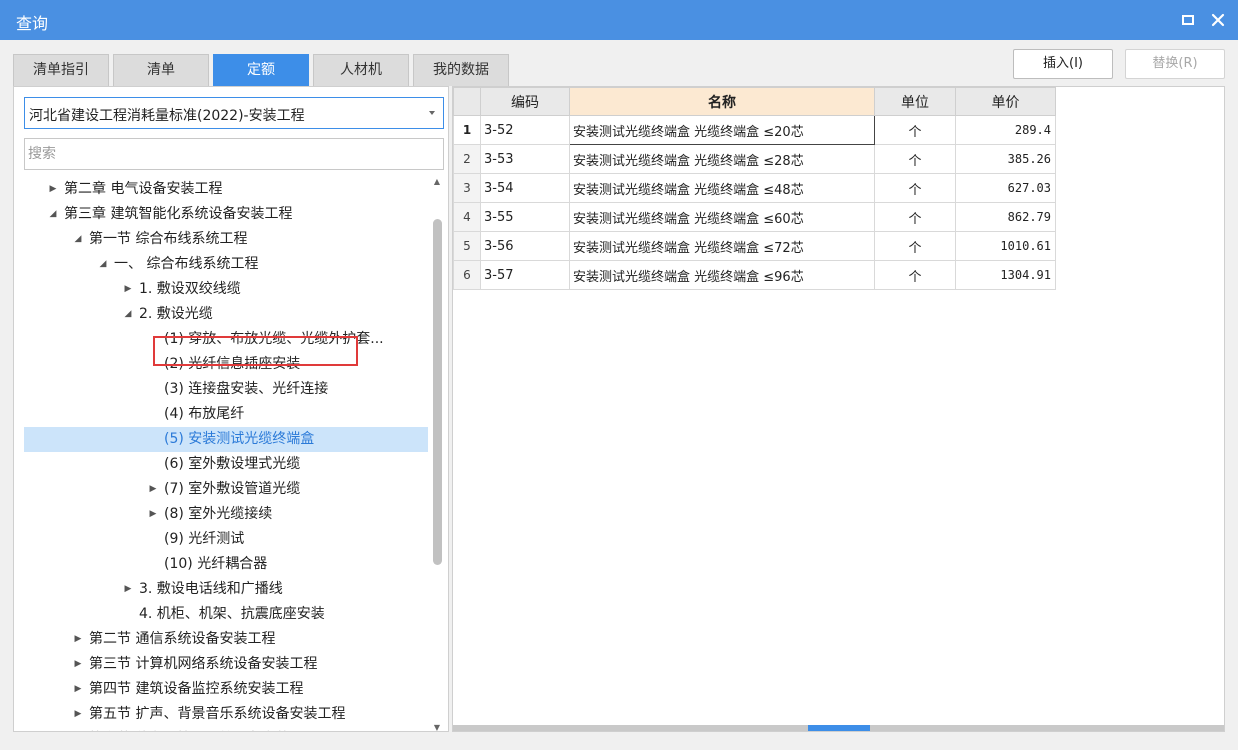 The height and width of the screenshot is (750, 1238). What do you see at coordinates (261, 70) in the screenshot?
I see `tab-dinge: 定额` at bounding box center [261, 70].